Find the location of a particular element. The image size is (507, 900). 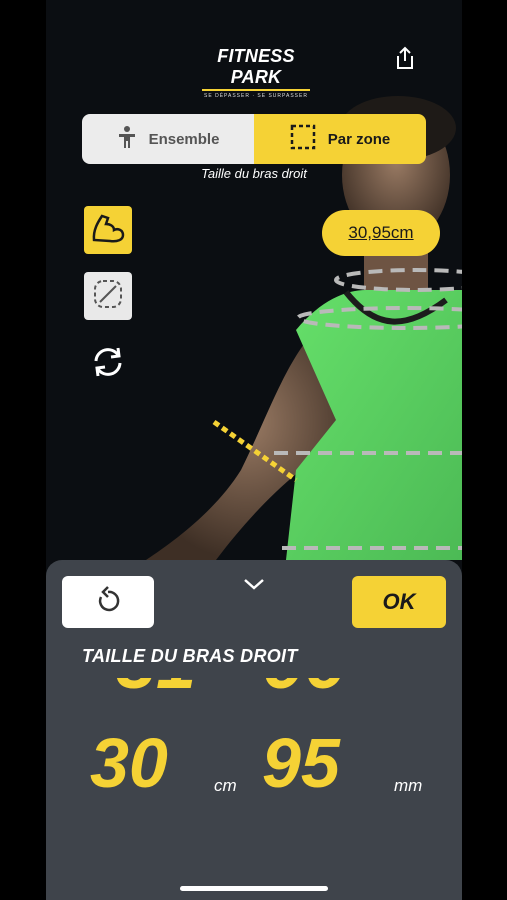

mode-par-zone-label: Par zone is located at coordinates (359, 139).